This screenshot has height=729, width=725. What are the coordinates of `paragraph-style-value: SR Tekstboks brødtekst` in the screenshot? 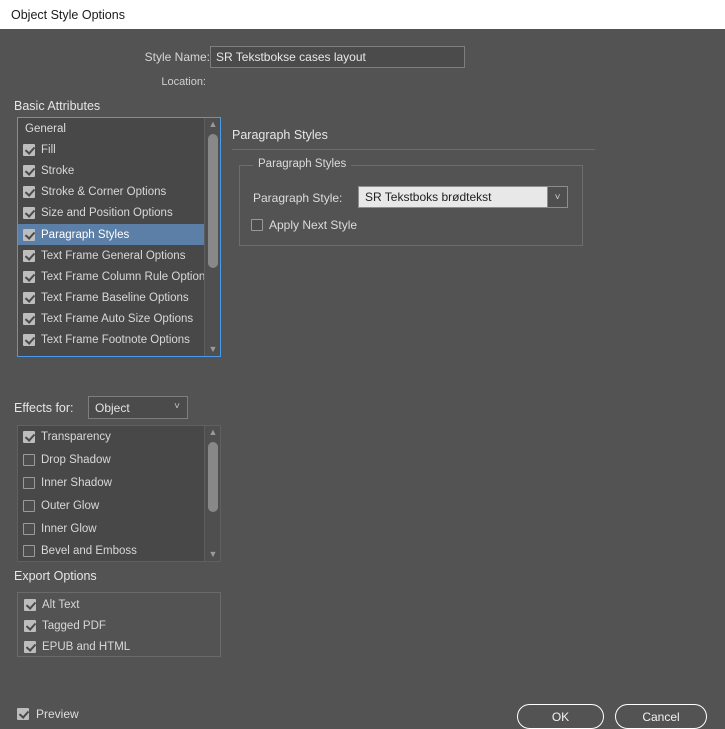 It's located at (428, 197).